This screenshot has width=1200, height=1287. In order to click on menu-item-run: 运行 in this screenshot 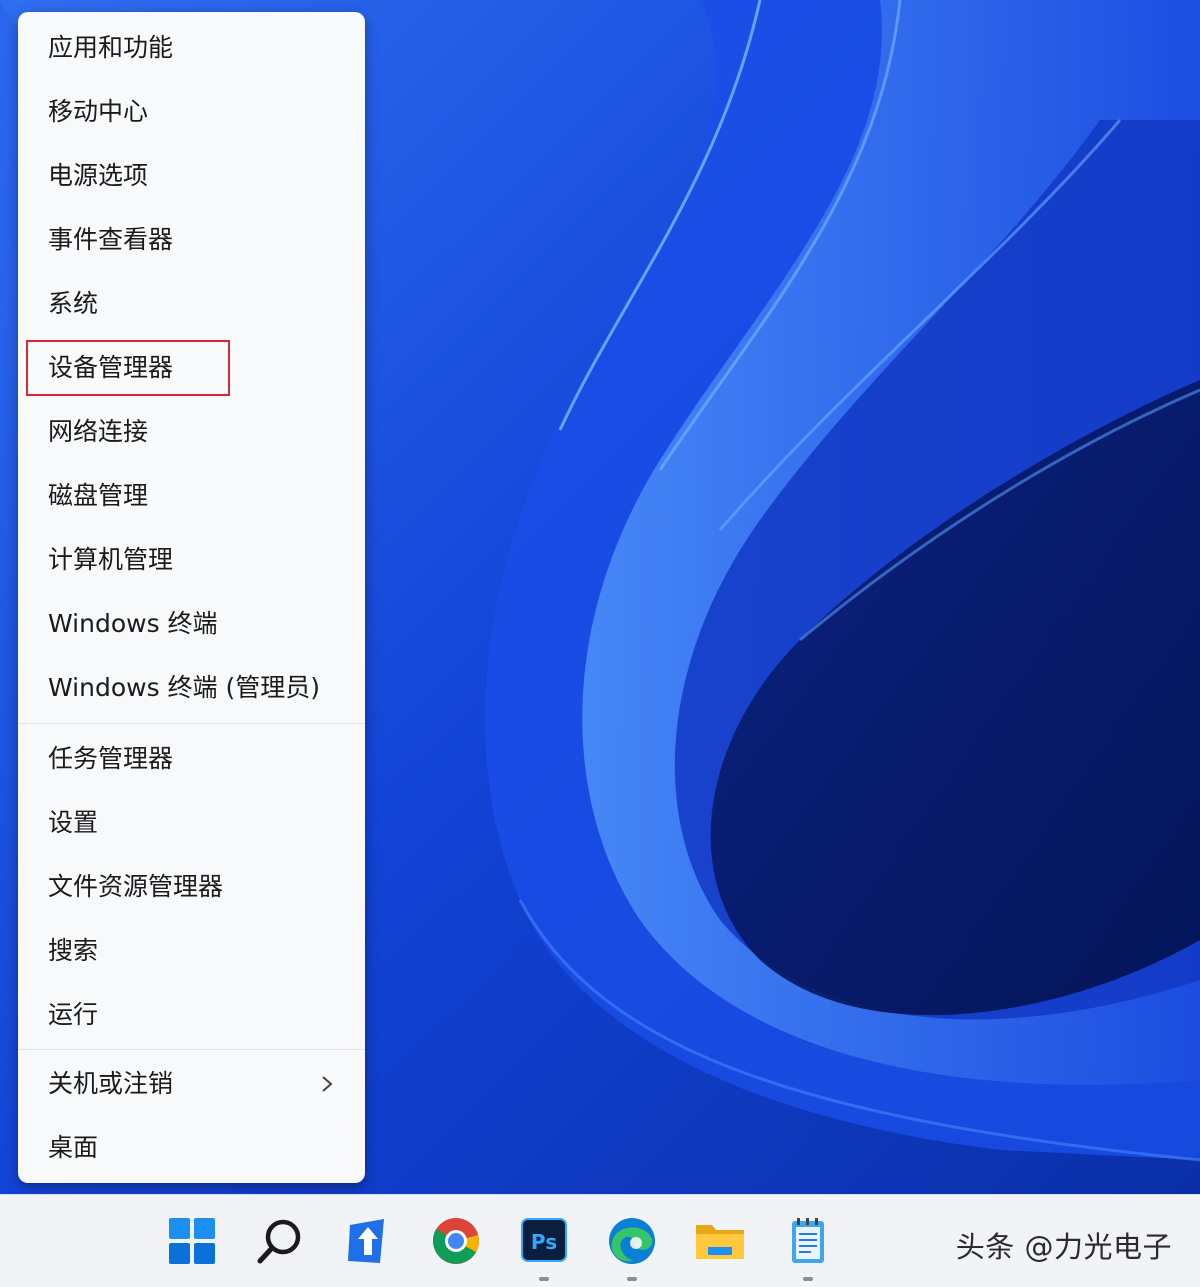, I will do `click(191, 1015)`.